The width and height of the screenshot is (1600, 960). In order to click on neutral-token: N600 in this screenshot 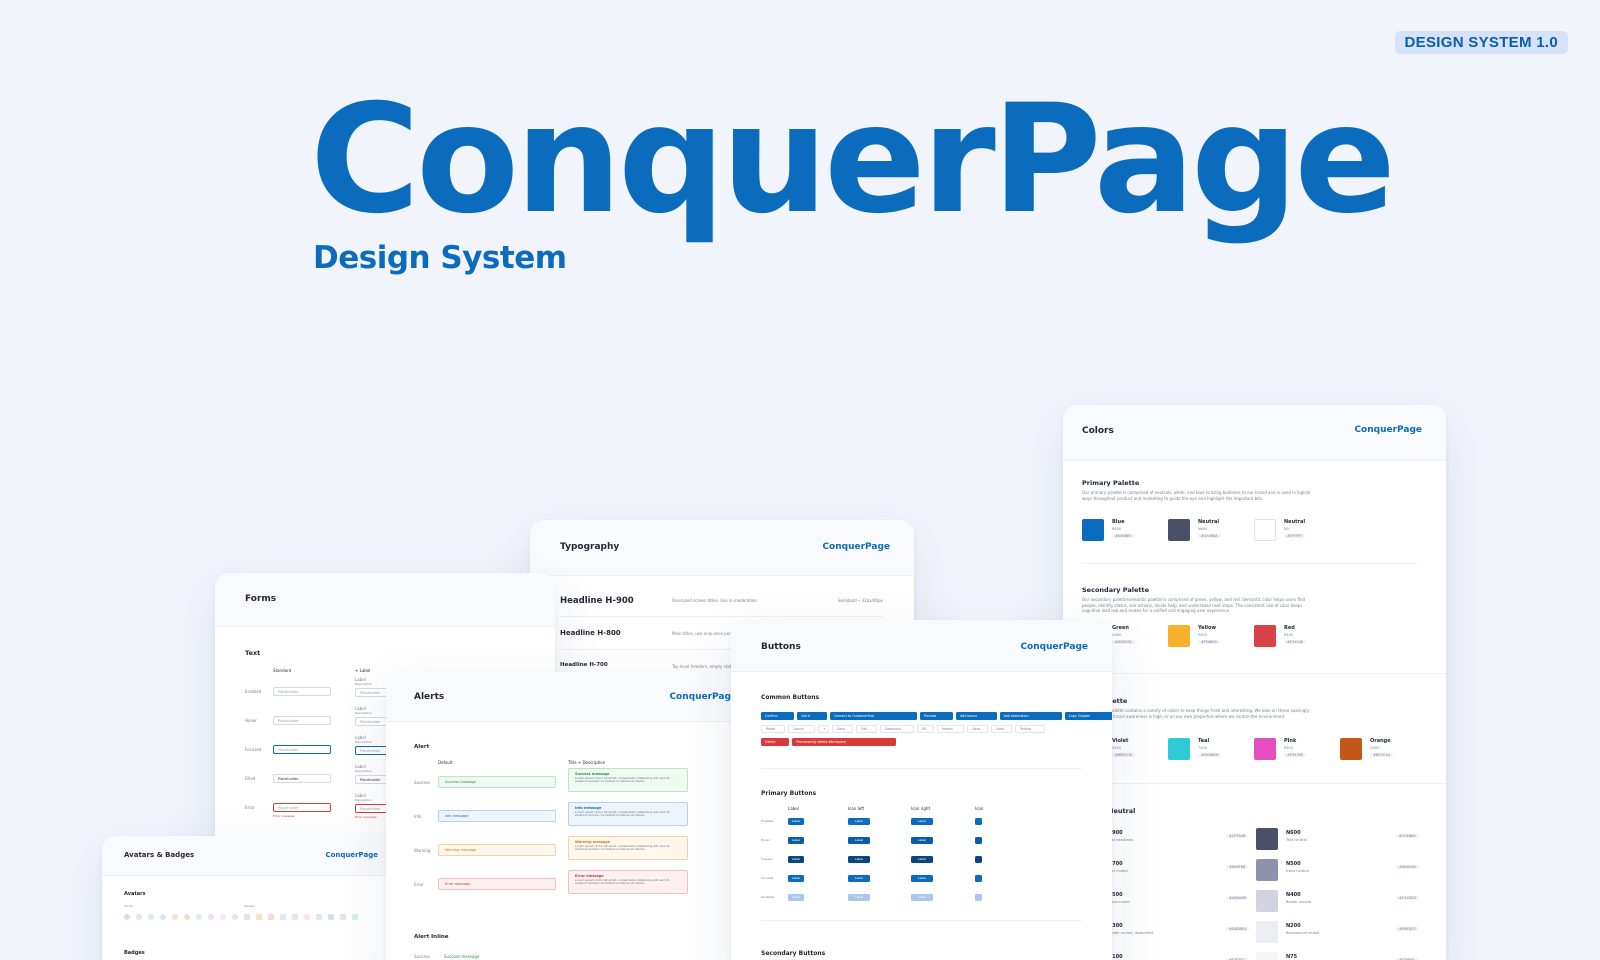, I will do `click(1293, 833)`.